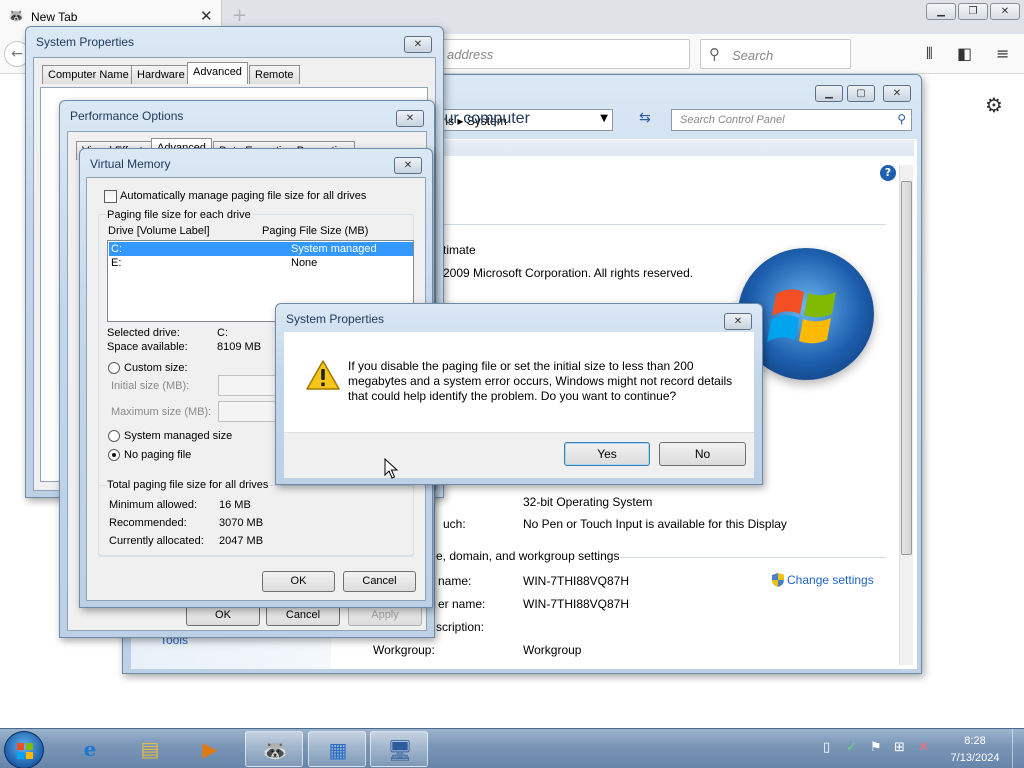  What do you see at coordinates (1002, 53) in the screenshot?
I see `menu-hamburger-icon: ≡` at bounding box center [1002, 53].